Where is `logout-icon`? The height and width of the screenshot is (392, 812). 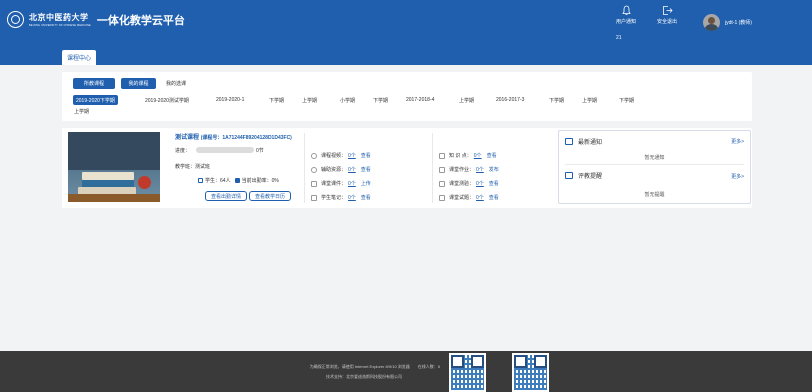 logout-icon is located at coordinates (667, 10).